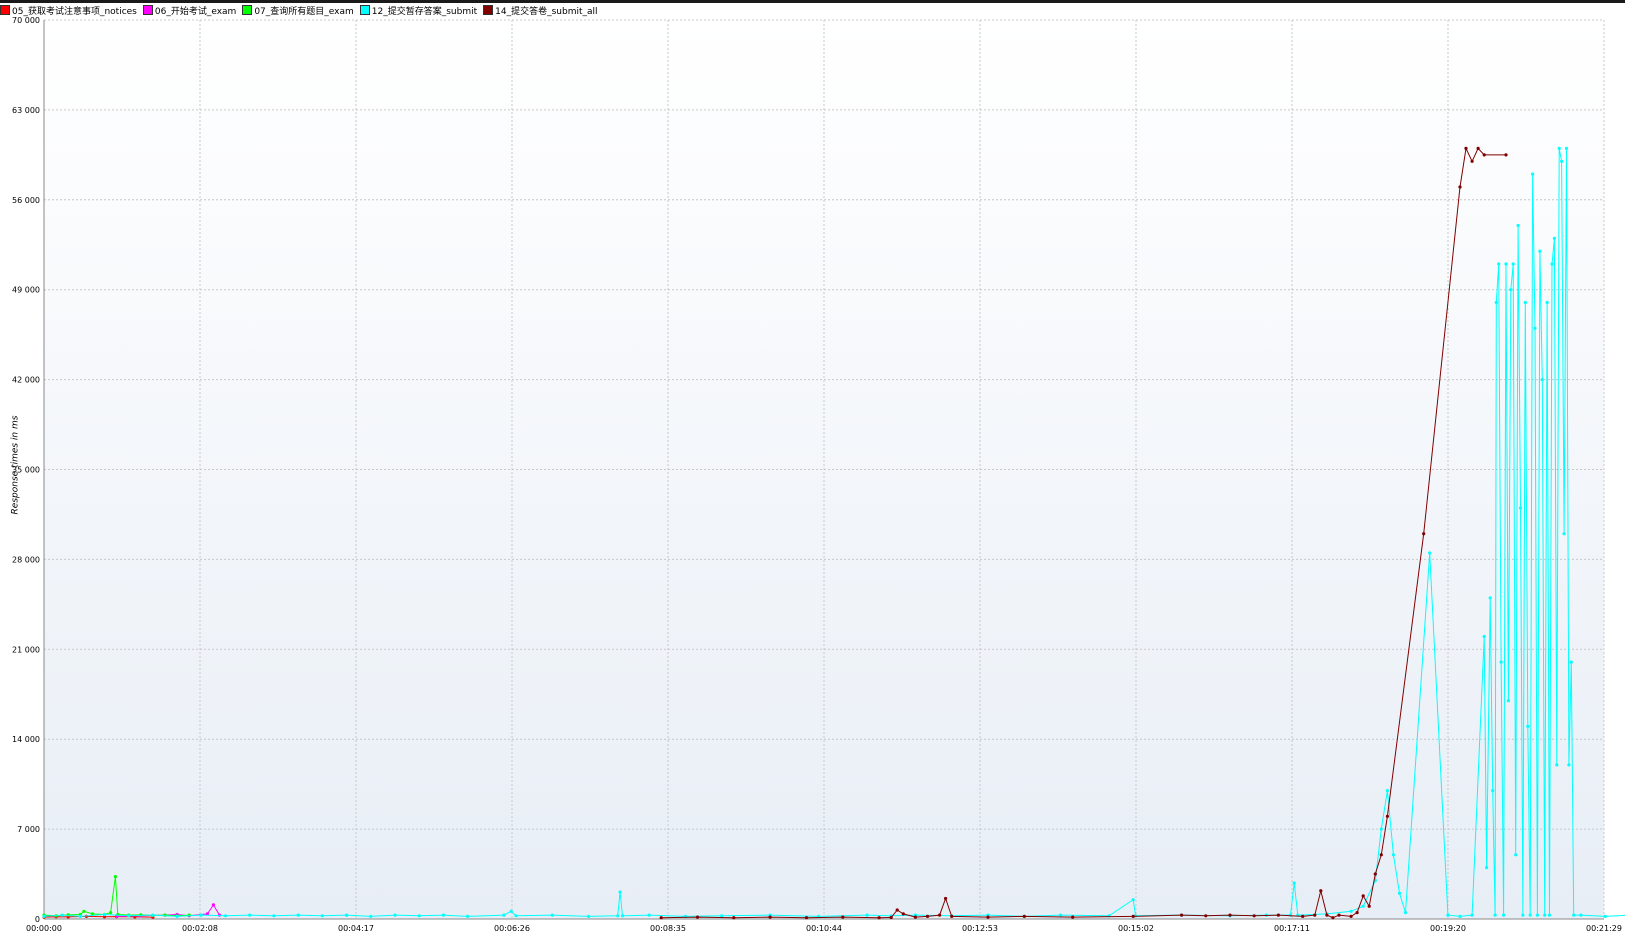 Image resolution: width=1625 pixels, height=938 pixels. Describe the element at coordinates (26, 559) in the screenshot. I see `y-tick-label: 28 000` at that location.